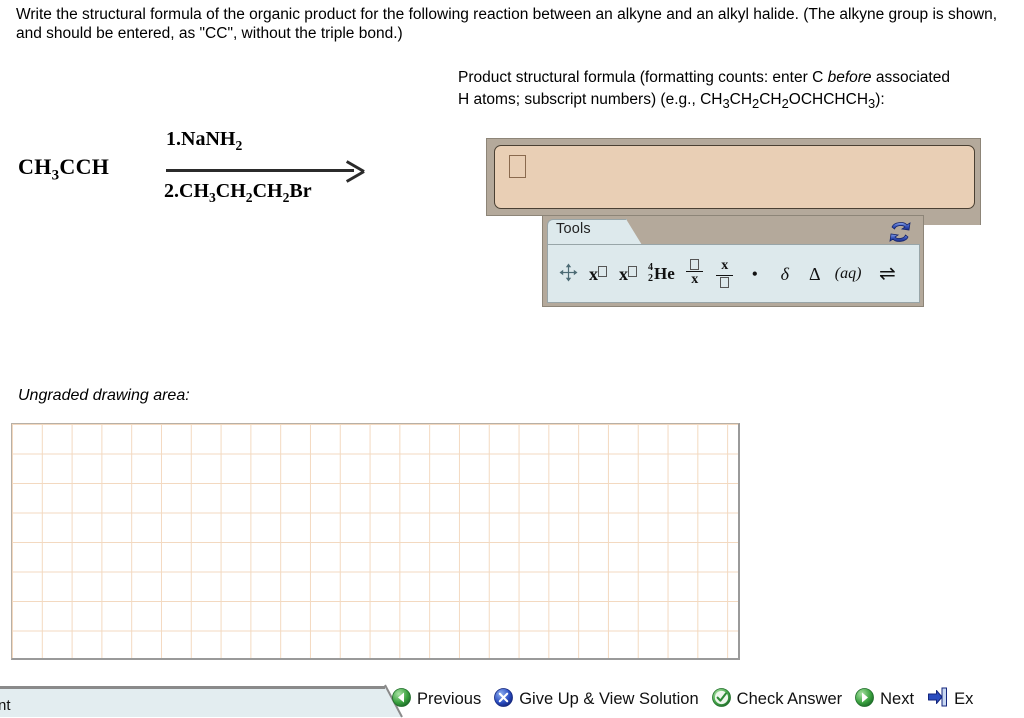 The width and height of the screenshot is (1024, 718). I want to click on reagent-below-p3: CH, so click(267, 191).